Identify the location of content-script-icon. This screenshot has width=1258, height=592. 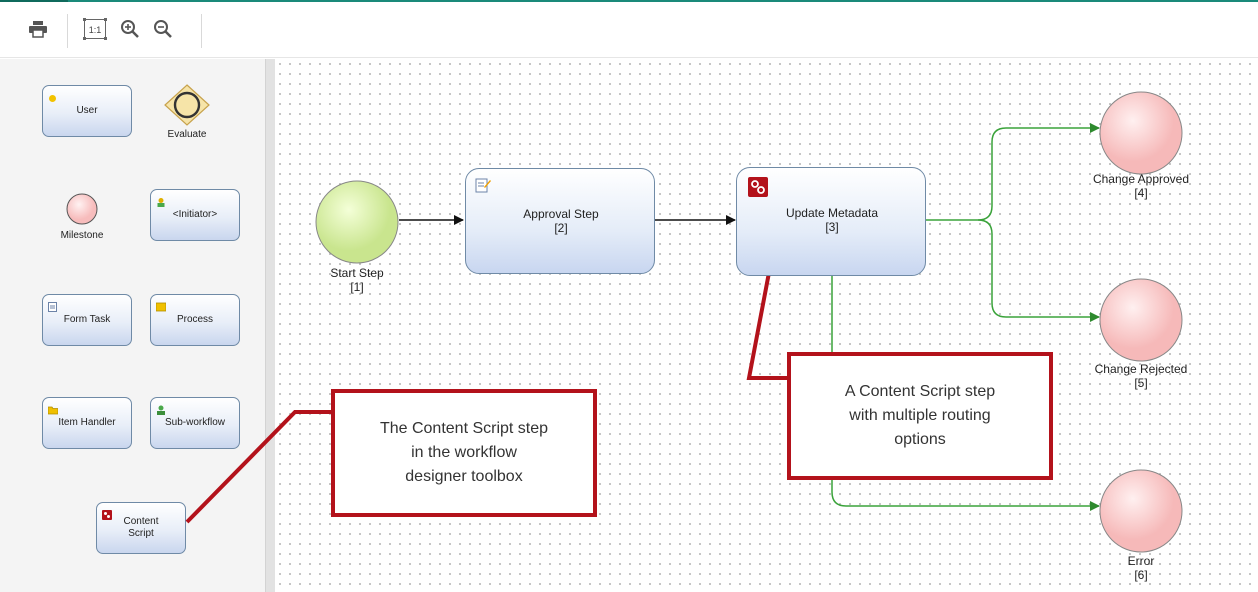
(758, 189).